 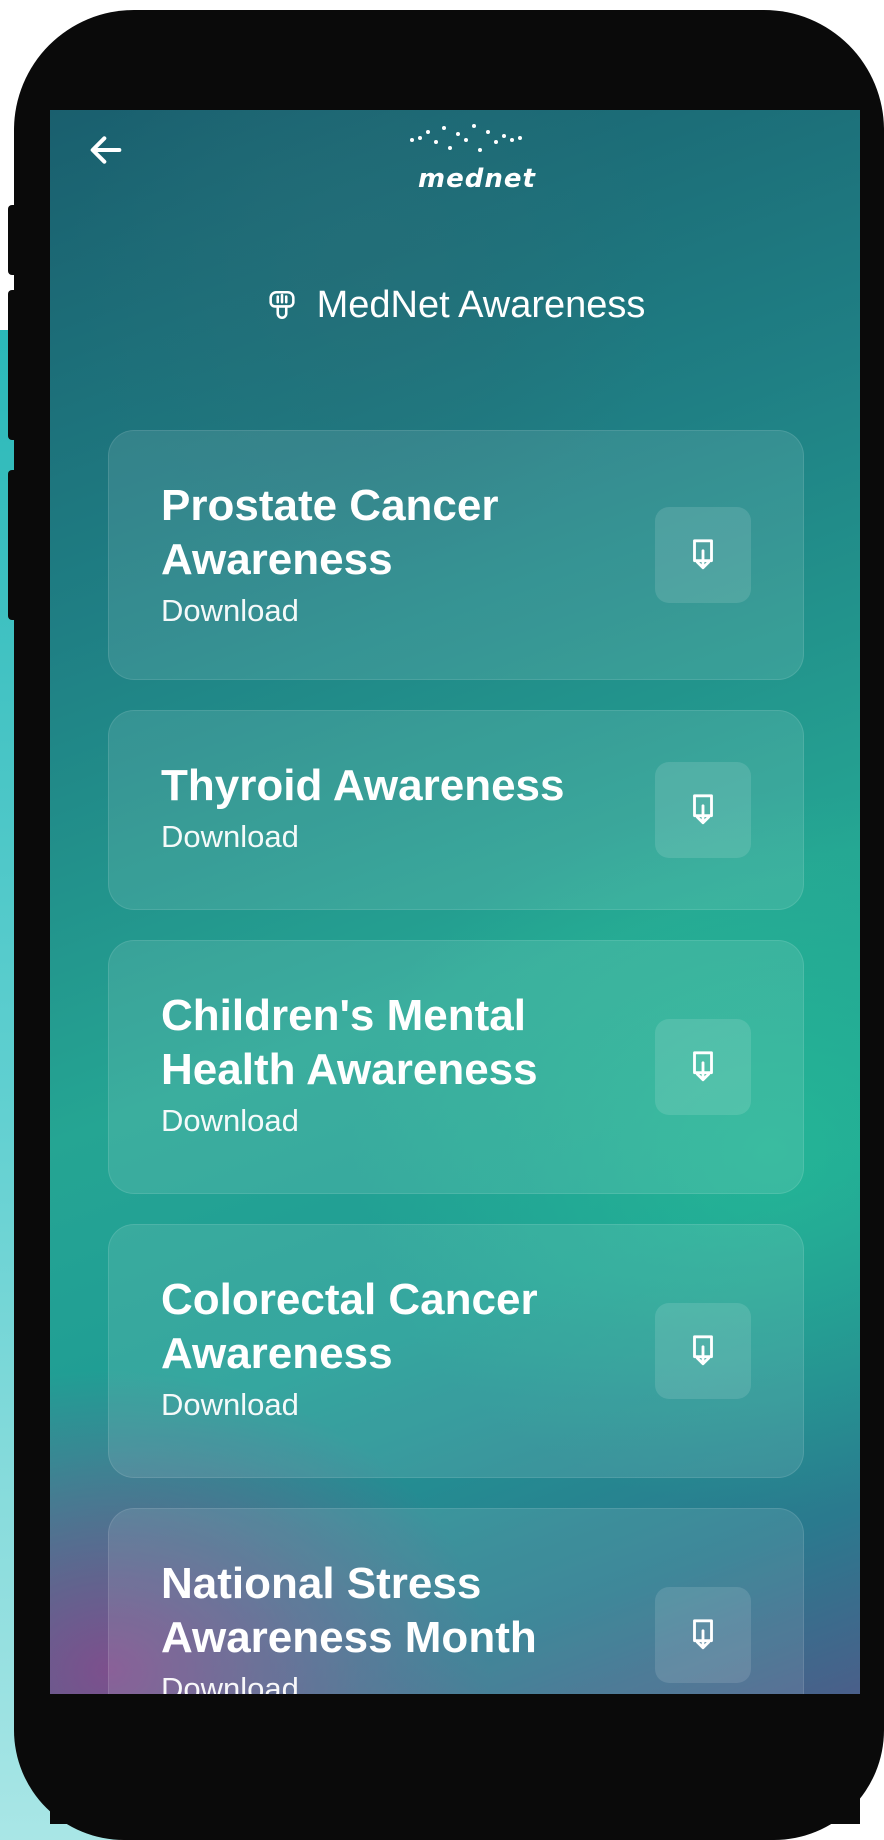 What do you see at coordinates (330, 532) in the screenshot?
I see `card-title: Prostate Cancer Awareness` at bounding box center [330, 532].